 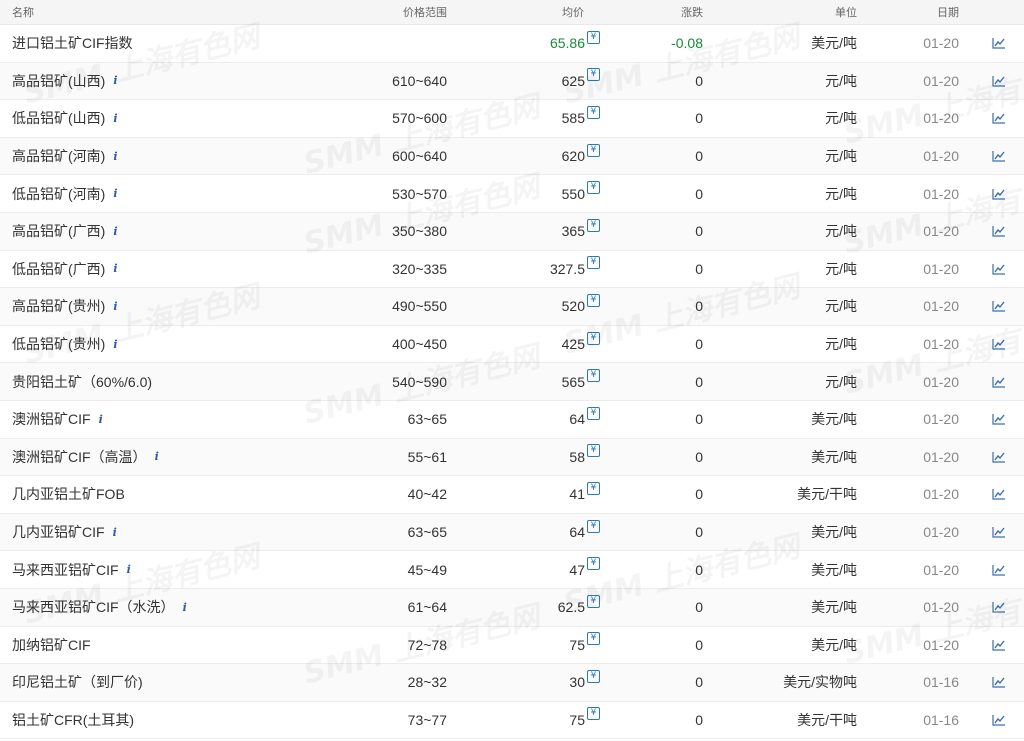 I want to click on table-row: 高品铝矿(河南) i 600~640 620 ¥0 元/吨 01-20, so click(x=512, y=156).